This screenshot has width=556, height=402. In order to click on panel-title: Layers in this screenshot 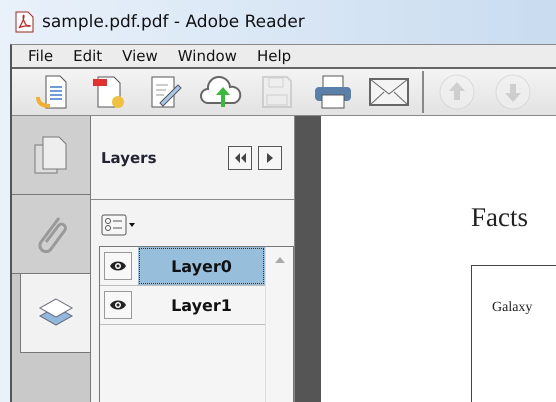, I will do `click(128, 157)`.